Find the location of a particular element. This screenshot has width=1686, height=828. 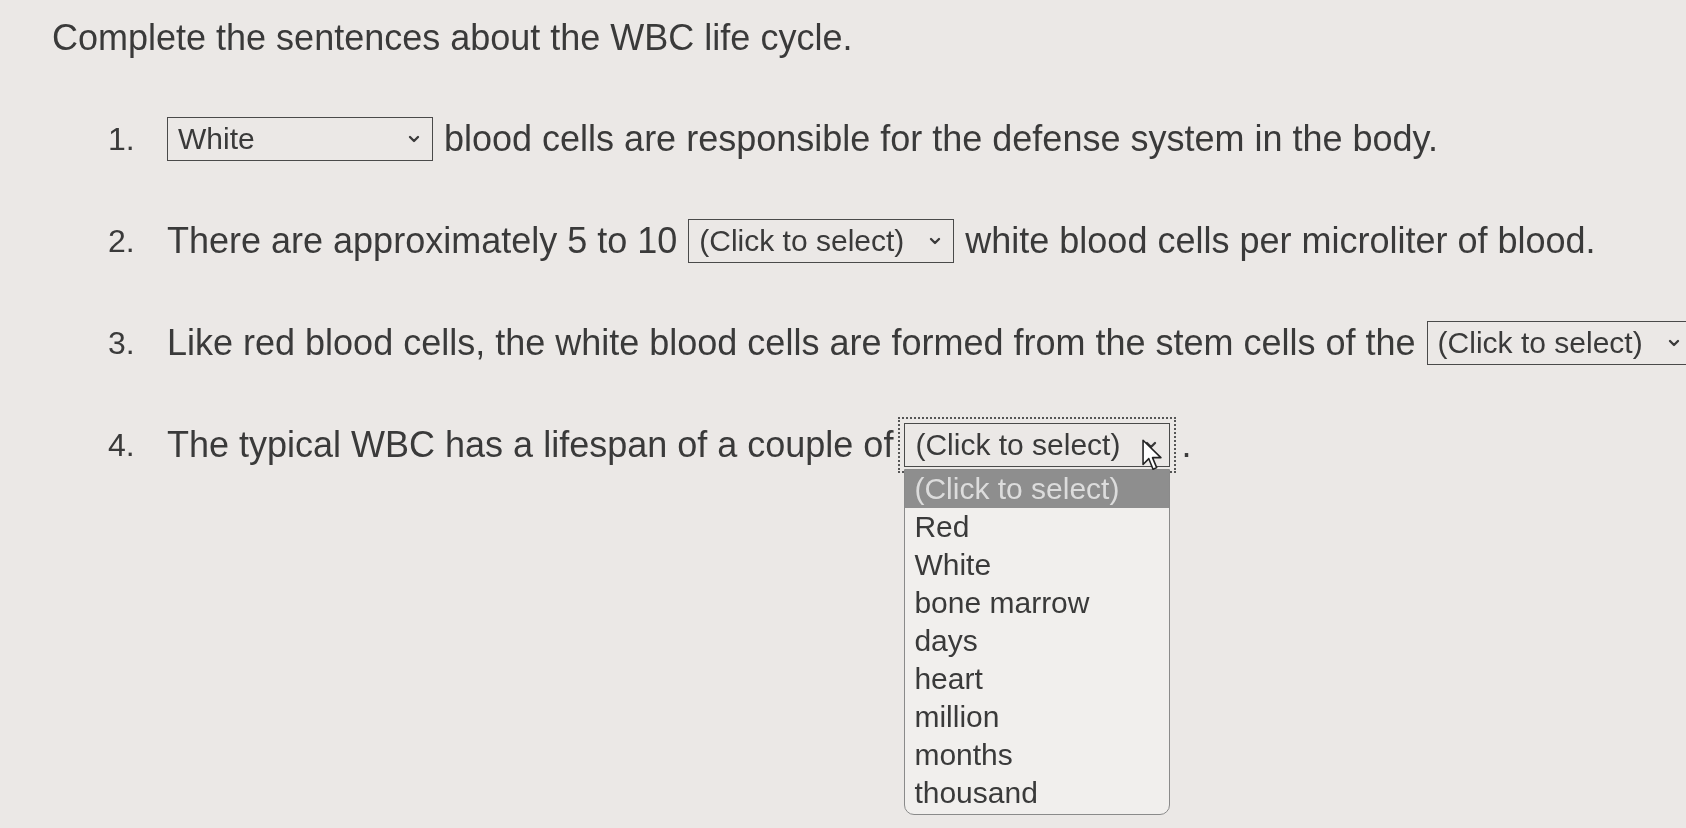

sentence-text: blood cells are responsible for the defense system in the body. is located at coordinates (941, 139).